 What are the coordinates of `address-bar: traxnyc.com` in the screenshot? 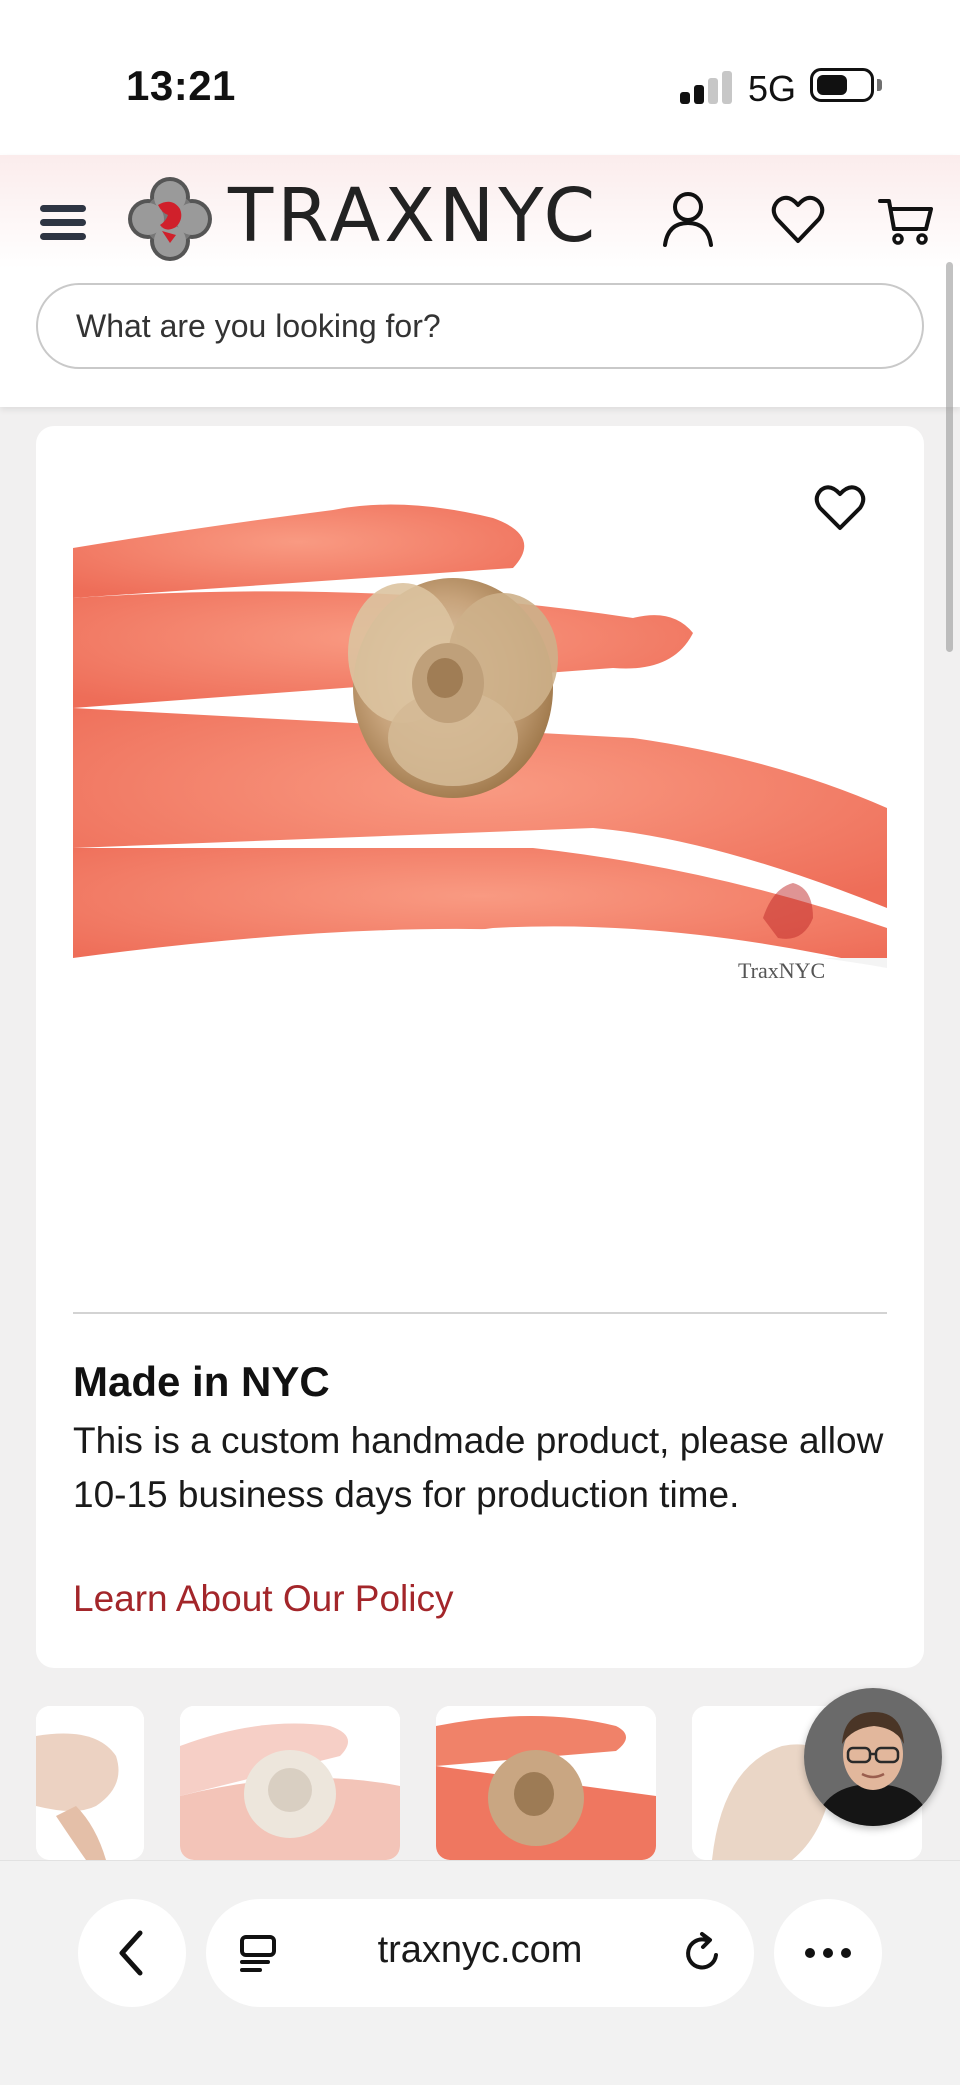 It's located at (480, 1953).